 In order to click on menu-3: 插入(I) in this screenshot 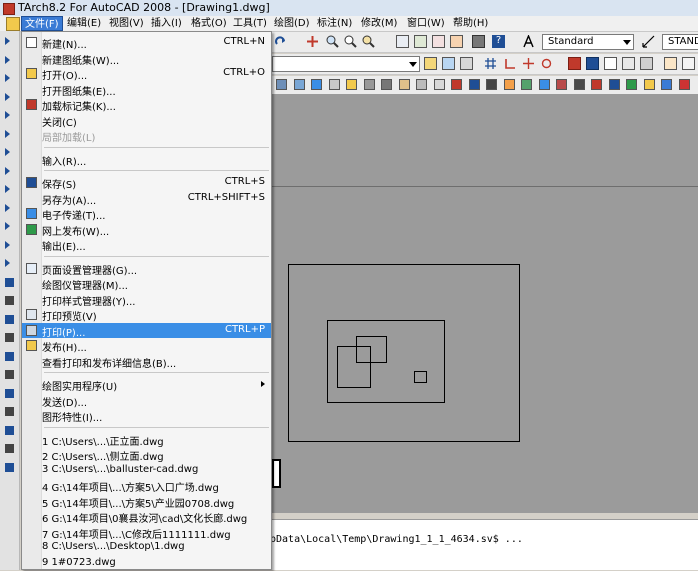, I will do `click(166, 23)`.